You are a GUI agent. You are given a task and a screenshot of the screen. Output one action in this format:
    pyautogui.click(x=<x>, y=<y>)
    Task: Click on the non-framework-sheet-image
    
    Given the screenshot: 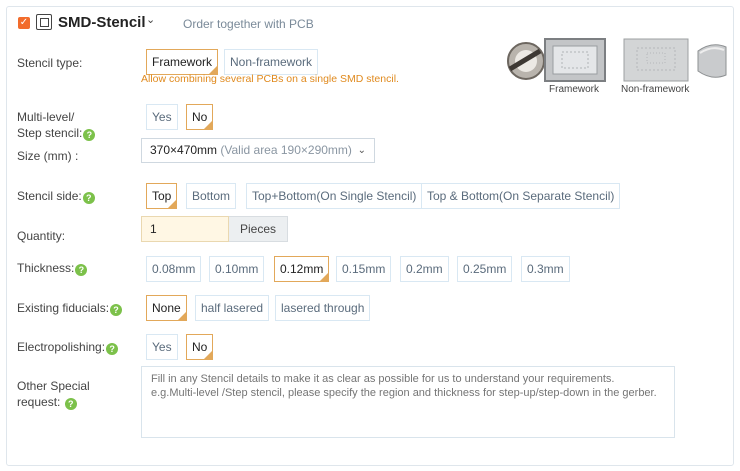 What is the action you would take?
    pyautogui.click(x=712, y=61)
    